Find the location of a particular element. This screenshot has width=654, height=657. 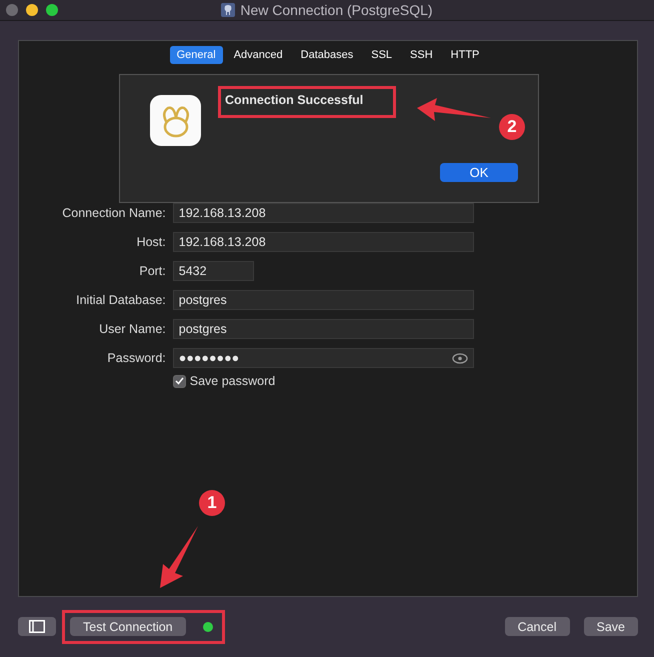

app-icon is located at coordinates (175, 120).